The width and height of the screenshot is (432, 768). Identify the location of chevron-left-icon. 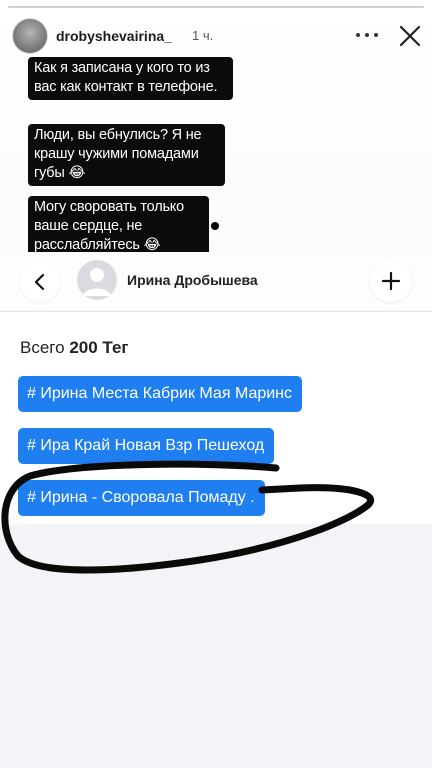
(39, 282).